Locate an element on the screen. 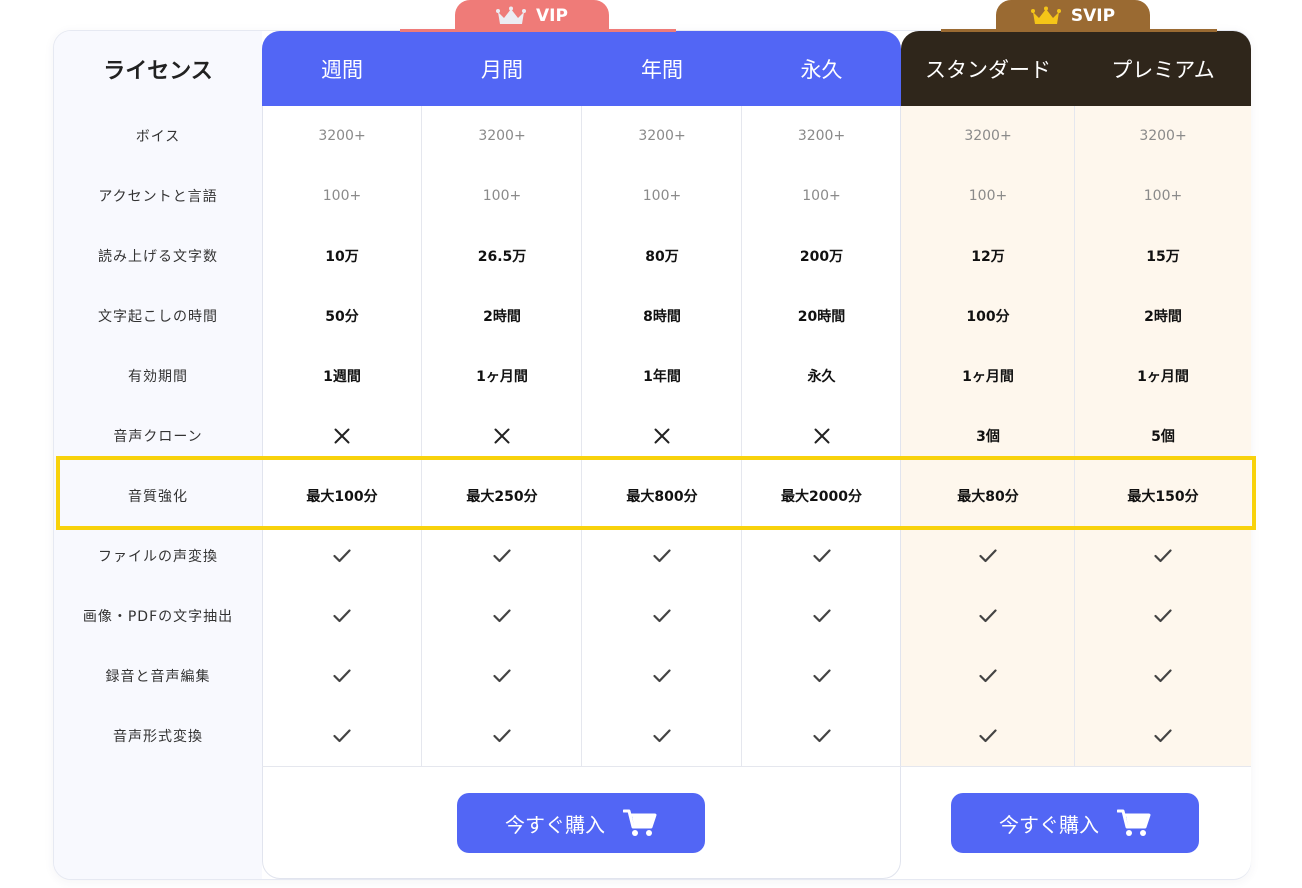 This screenshot has width=1302, height=888. svip-buy-label: 今すぐ購入 is located at coordinates (1049, 825).